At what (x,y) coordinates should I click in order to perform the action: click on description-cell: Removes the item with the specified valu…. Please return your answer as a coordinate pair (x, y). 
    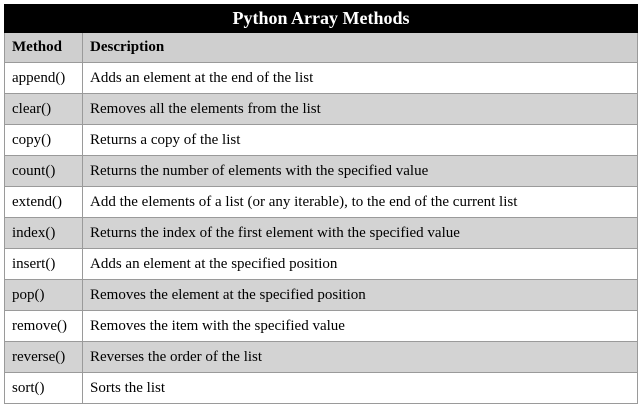
    Looking at the image, I should click on (360, 326).